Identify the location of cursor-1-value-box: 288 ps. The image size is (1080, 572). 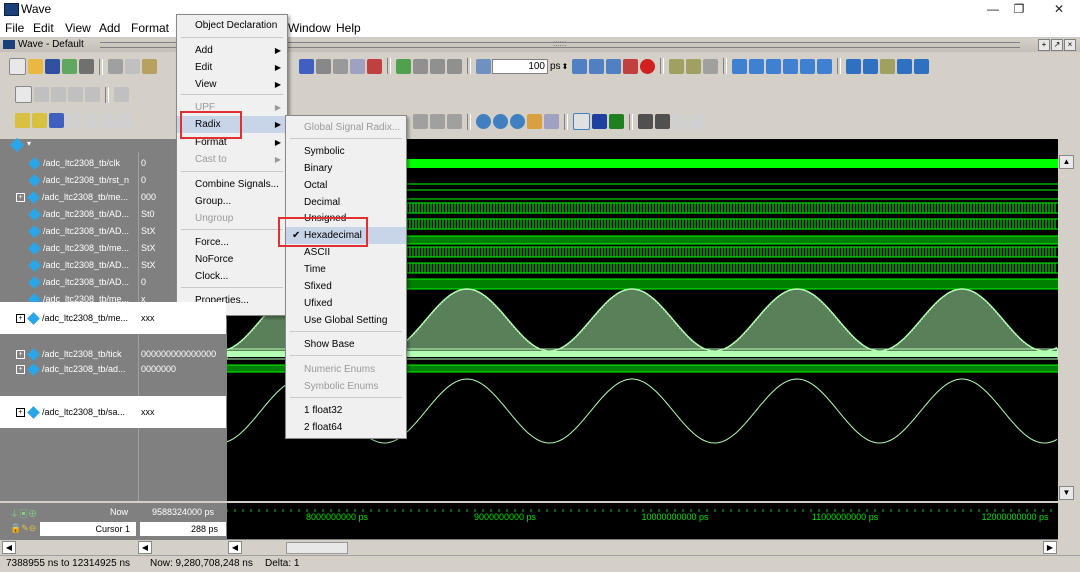
(183, 529).